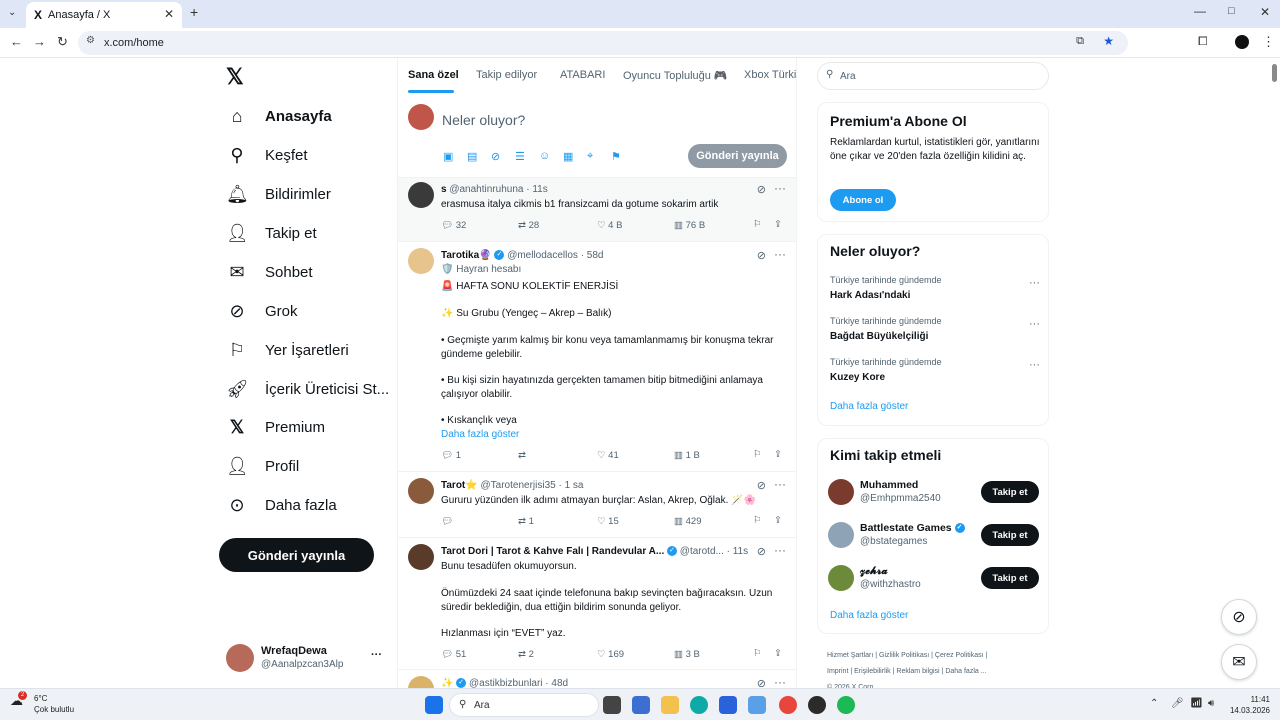 This screenshot has width=1280, height=720. I want to click on footer-link: Gizlilik Politikası, so click(904, 655).